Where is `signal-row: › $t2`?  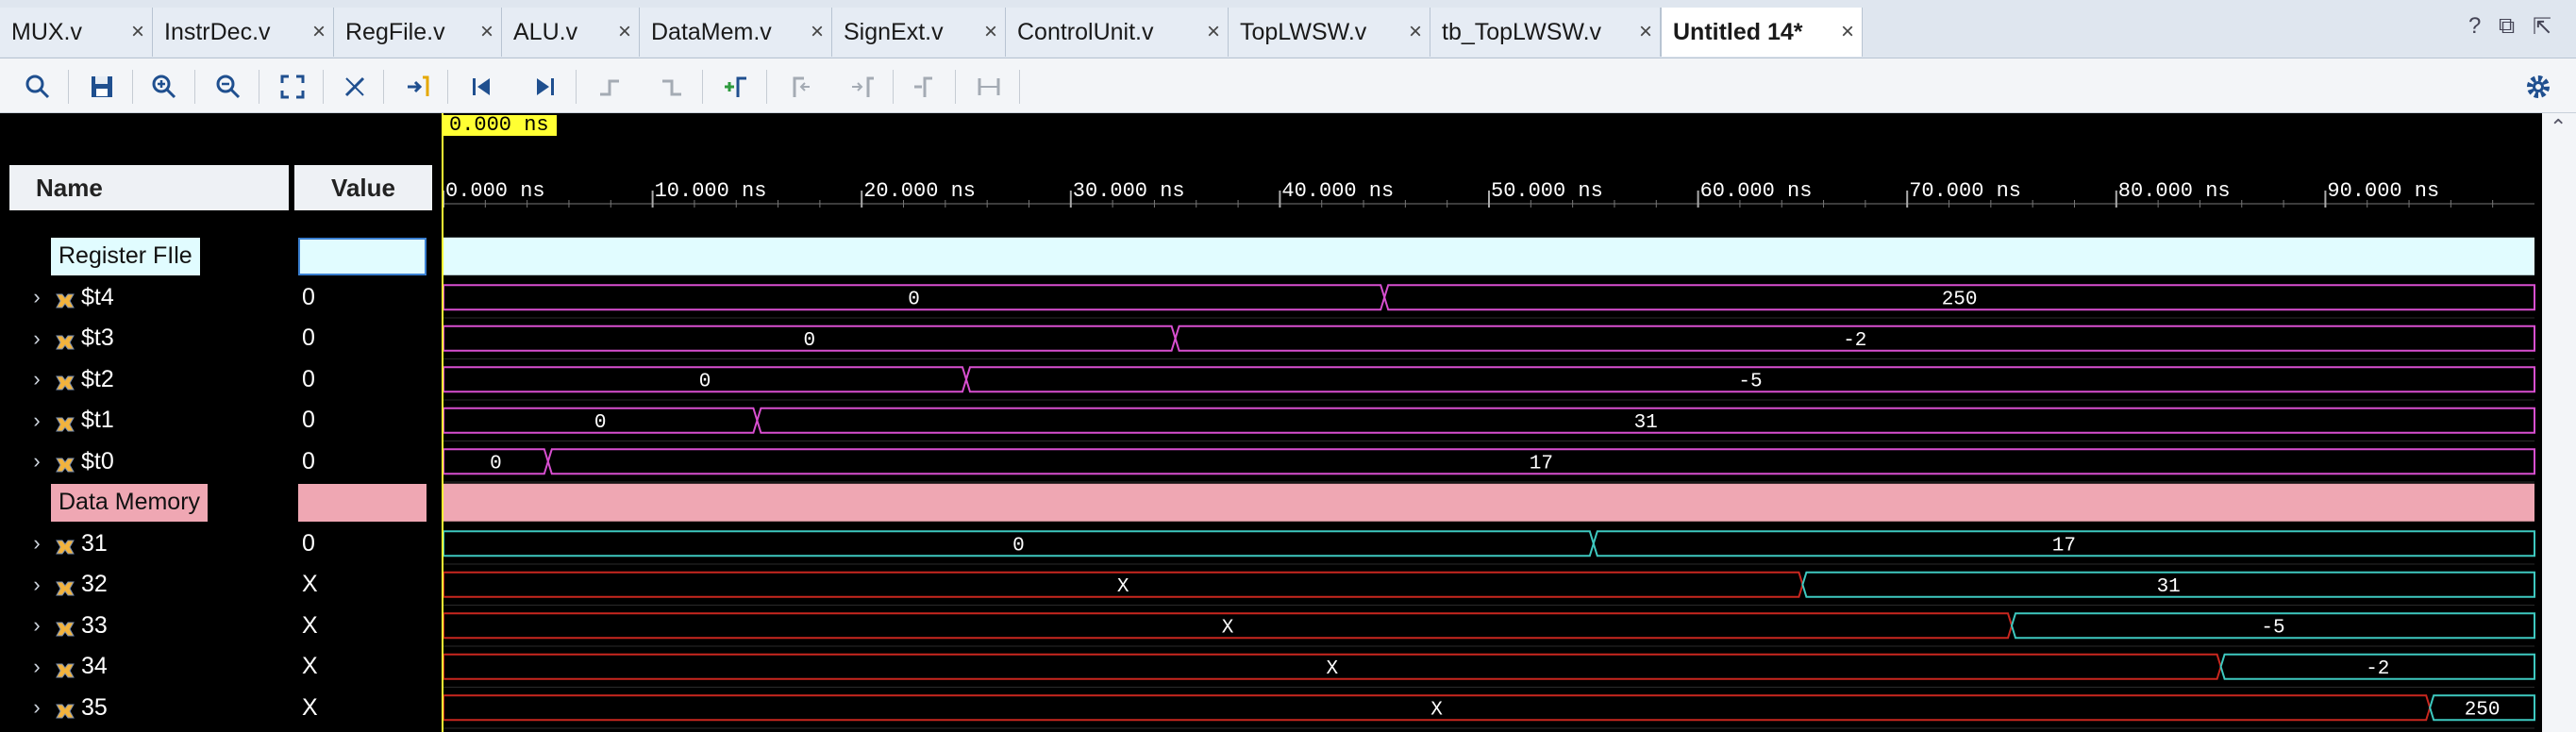
signal-row: › $t2 is located at coordinates (61, 379).